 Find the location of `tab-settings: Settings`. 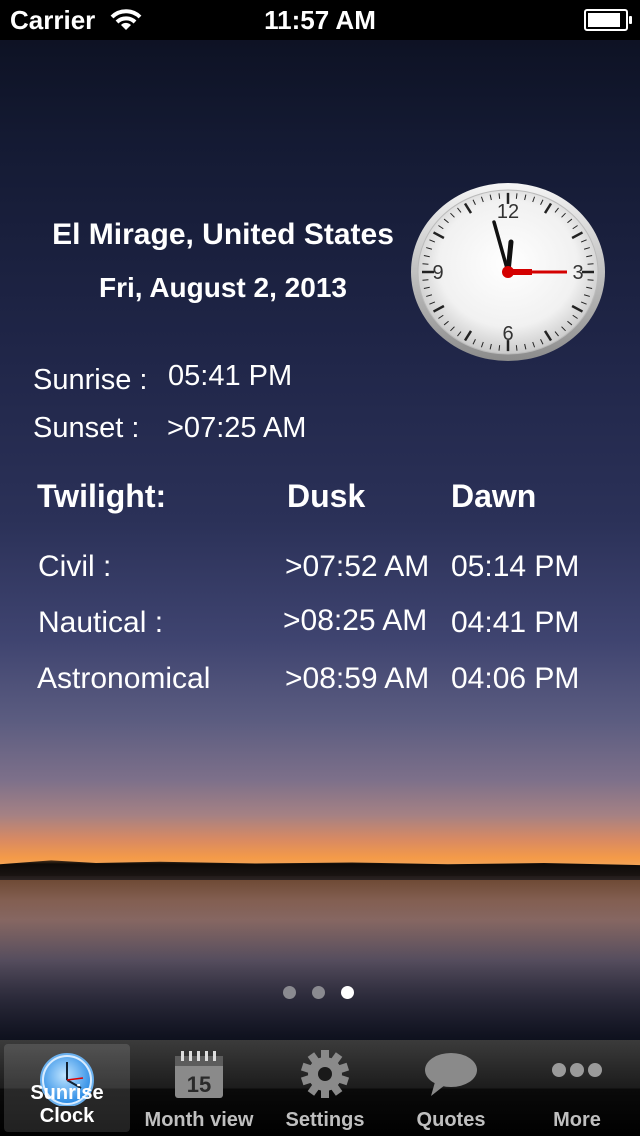

tab-settings: Settings is located at coordinates (325, 1088).